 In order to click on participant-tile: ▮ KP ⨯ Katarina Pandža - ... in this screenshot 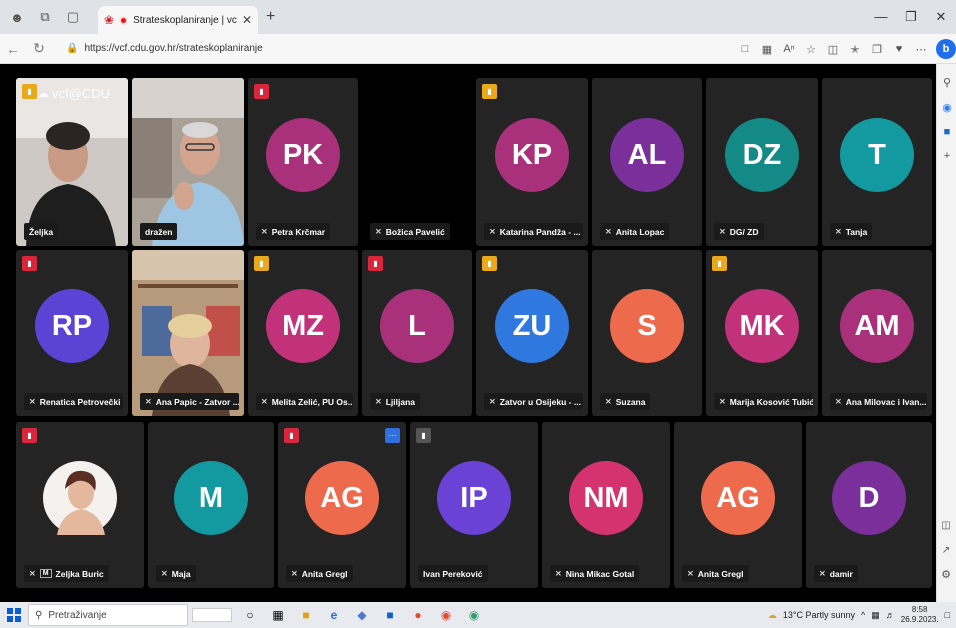, I will do `click(532, 162)`.